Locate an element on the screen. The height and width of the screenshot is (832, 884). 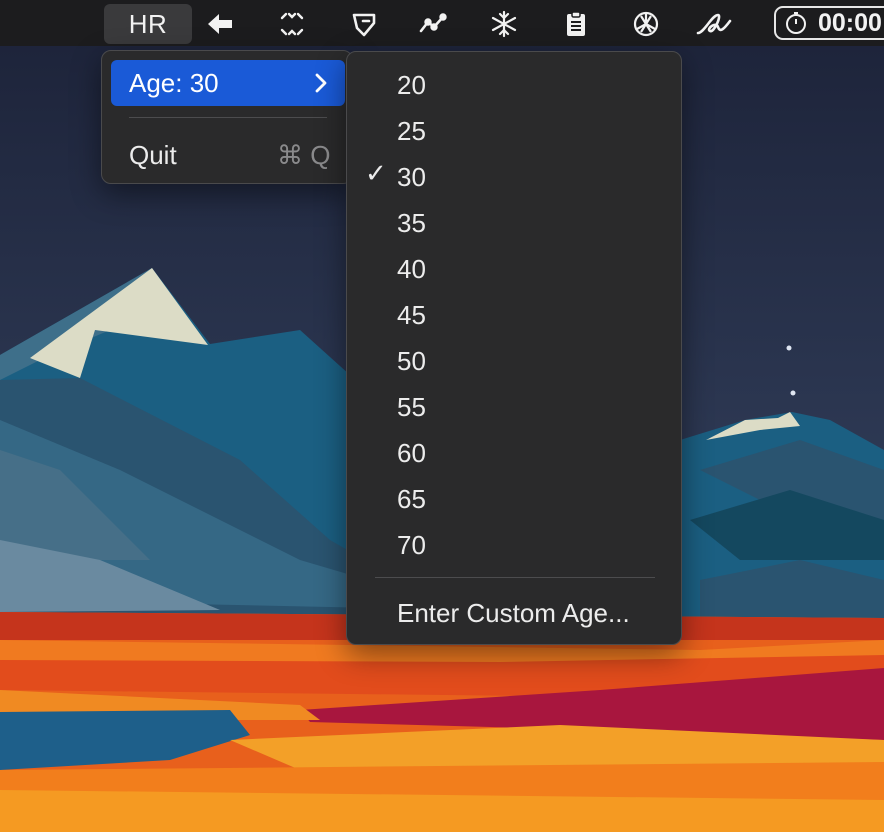
menu-bar: HR 00:00 is located at coordinates (442, 23).